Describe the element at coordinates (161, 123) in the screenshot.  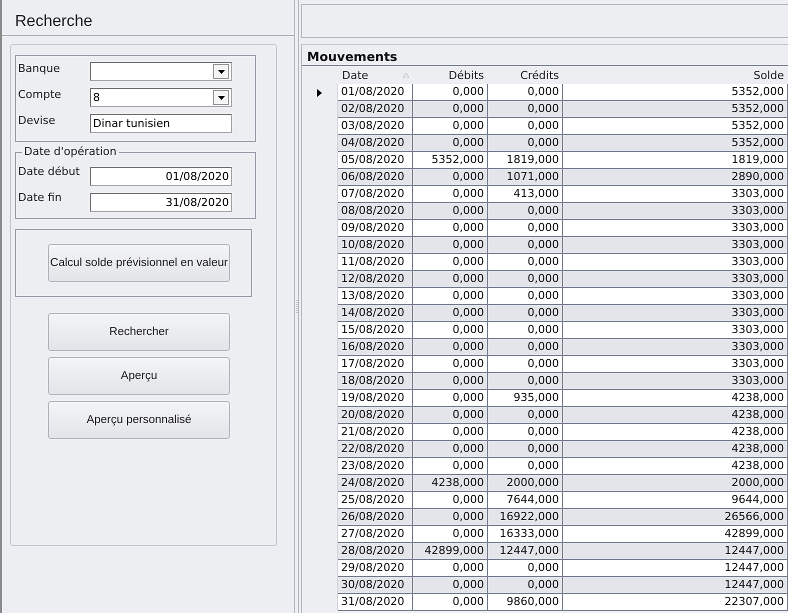
I see `input-field: Dinar tunisien` at that location.